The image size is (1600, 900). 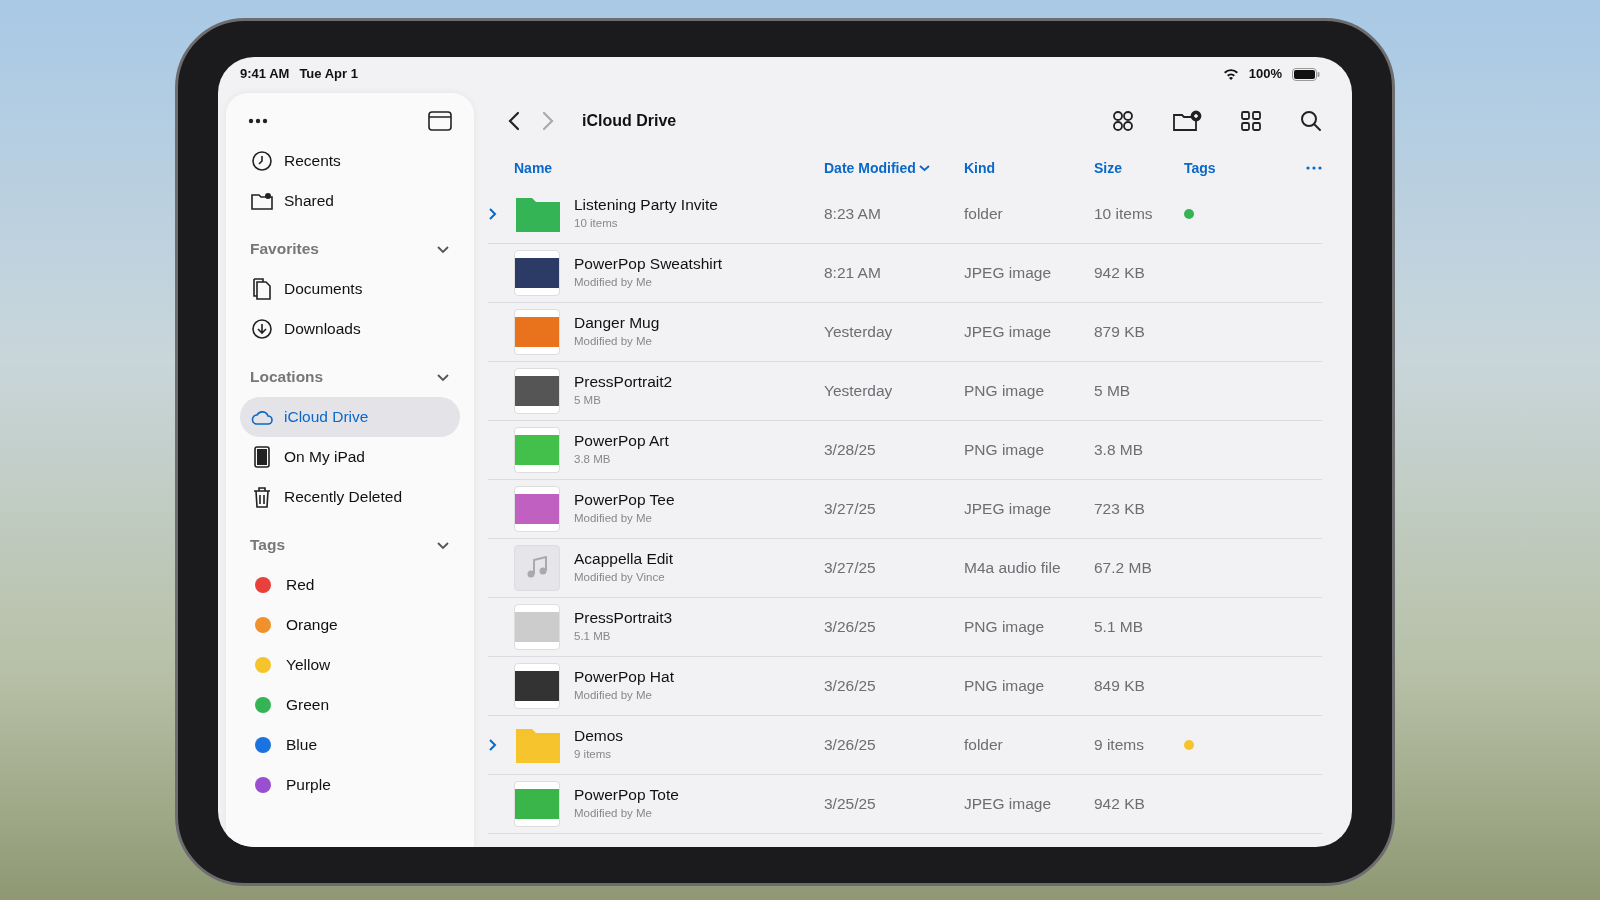 What do you see at coordinates (627, 795) in the screenshot?
I see `file-name: PowerPop Tote` at bounding box center [627, 795].